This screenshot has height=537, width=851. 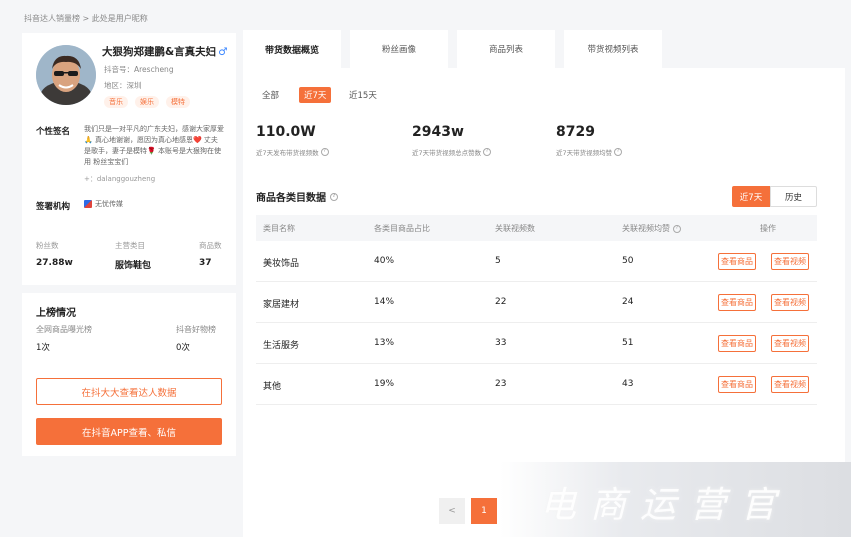 What do you see at coordinates (575, 132) in the screenshot?
I see `metric-avg-likes: 8729` at bounding box center [575, 132].